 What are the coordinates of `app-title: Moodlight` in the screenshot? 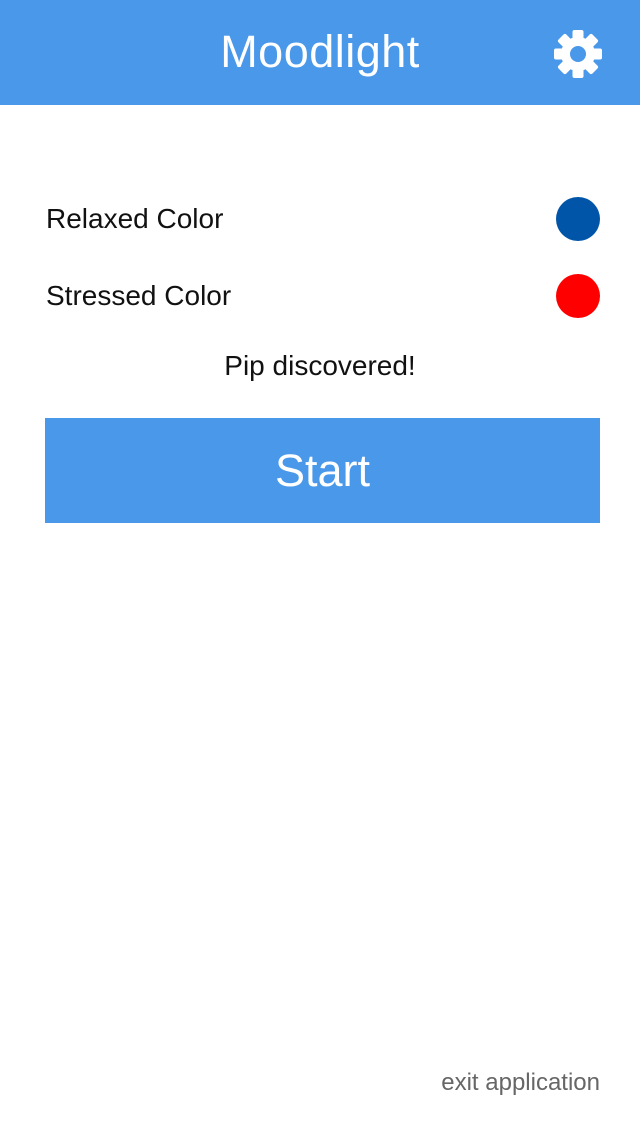 It's located at (320, 51).